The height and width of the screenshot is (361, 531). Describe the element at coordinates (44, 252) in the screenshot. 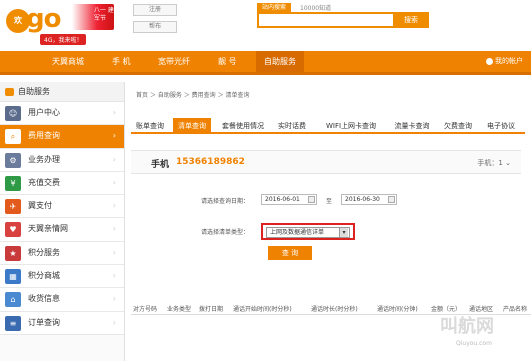

I see `sidebar-item-label: 积分服务` at that location.